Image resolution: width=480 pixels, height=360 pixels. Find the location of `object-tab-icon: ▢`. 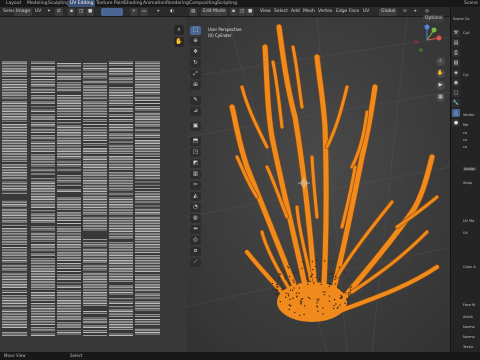

object-tab-icon: ▢ is located at coordinates (456, 93).